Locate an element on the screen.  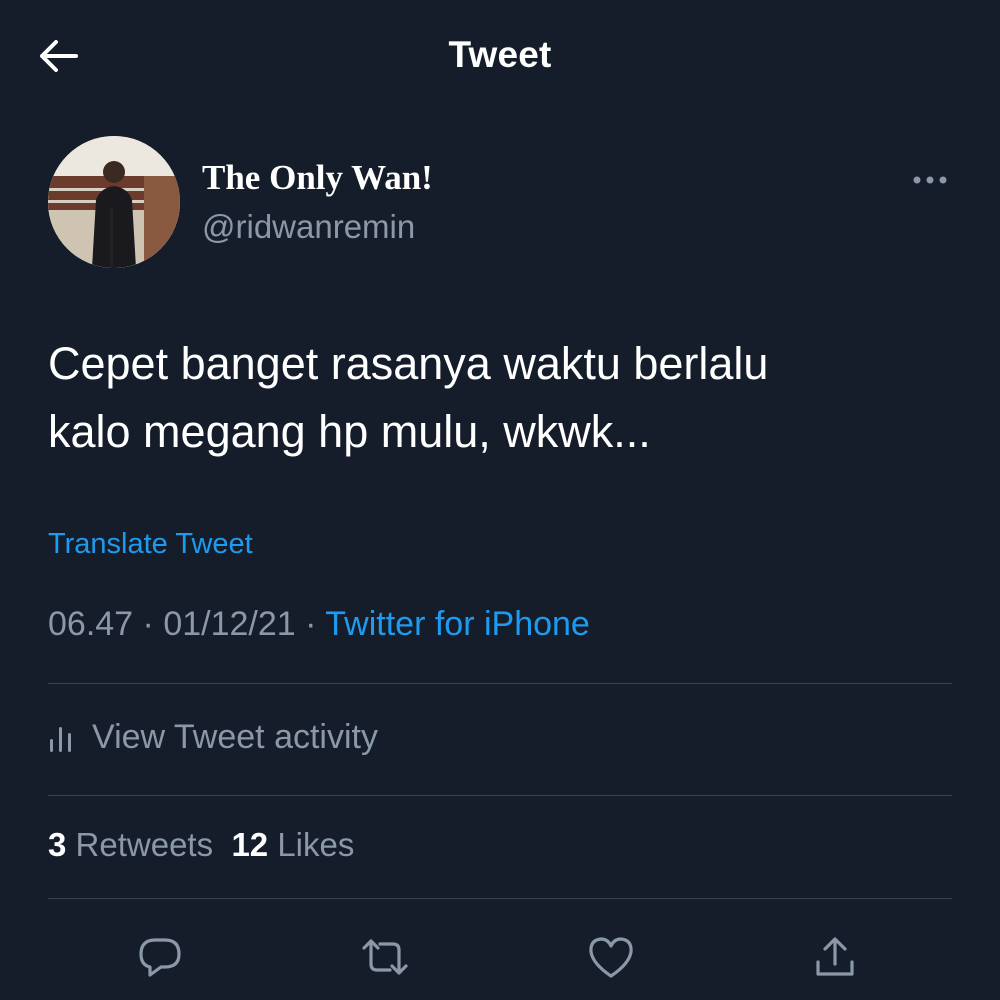
reply-icon is located at coordinates (160, 957).